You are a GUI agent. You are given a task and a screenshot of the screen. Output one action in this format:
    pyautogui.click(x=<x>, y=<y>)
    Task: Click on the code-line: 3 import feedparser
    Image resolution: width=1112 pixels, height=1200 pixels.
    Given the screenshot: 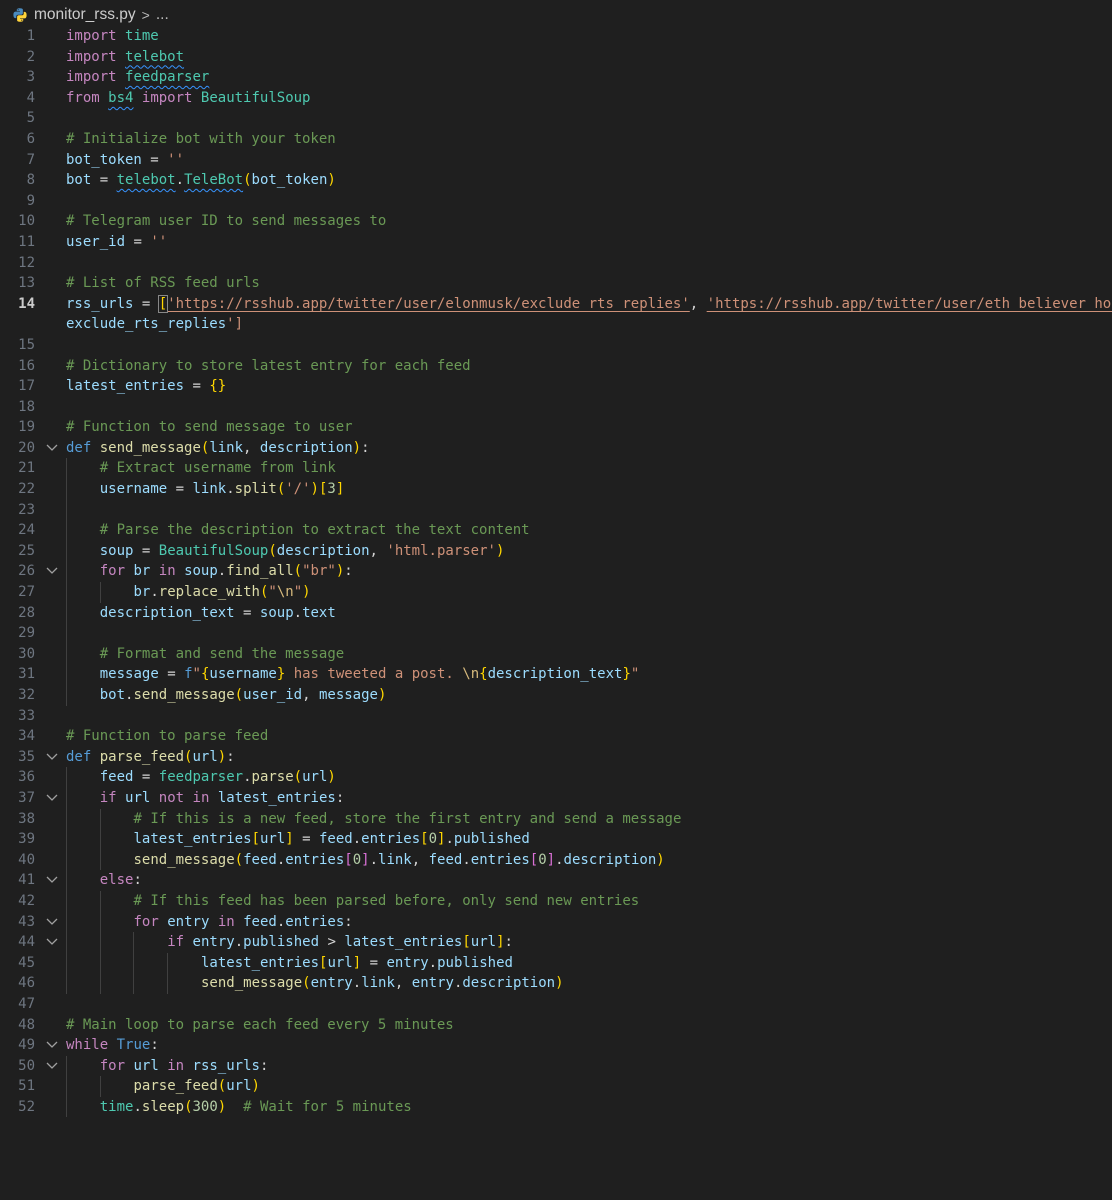 What is the action you would take?
    pyautogui.click(x=556, y=77)
    